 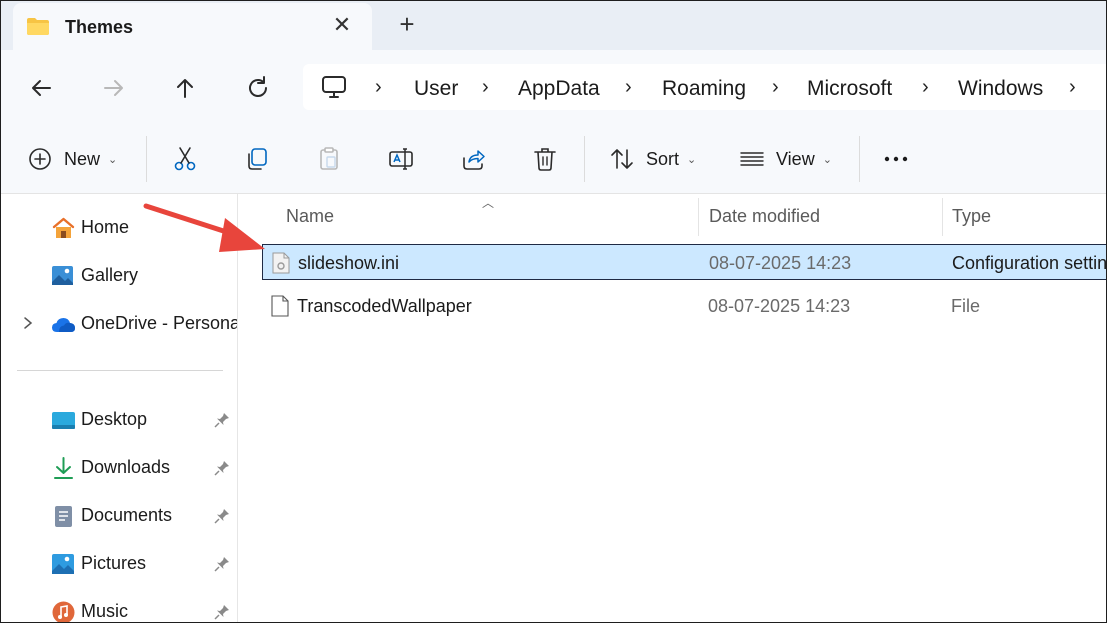 I want to click on sidebar-item-label: Documents, so click(x=127, y=515).